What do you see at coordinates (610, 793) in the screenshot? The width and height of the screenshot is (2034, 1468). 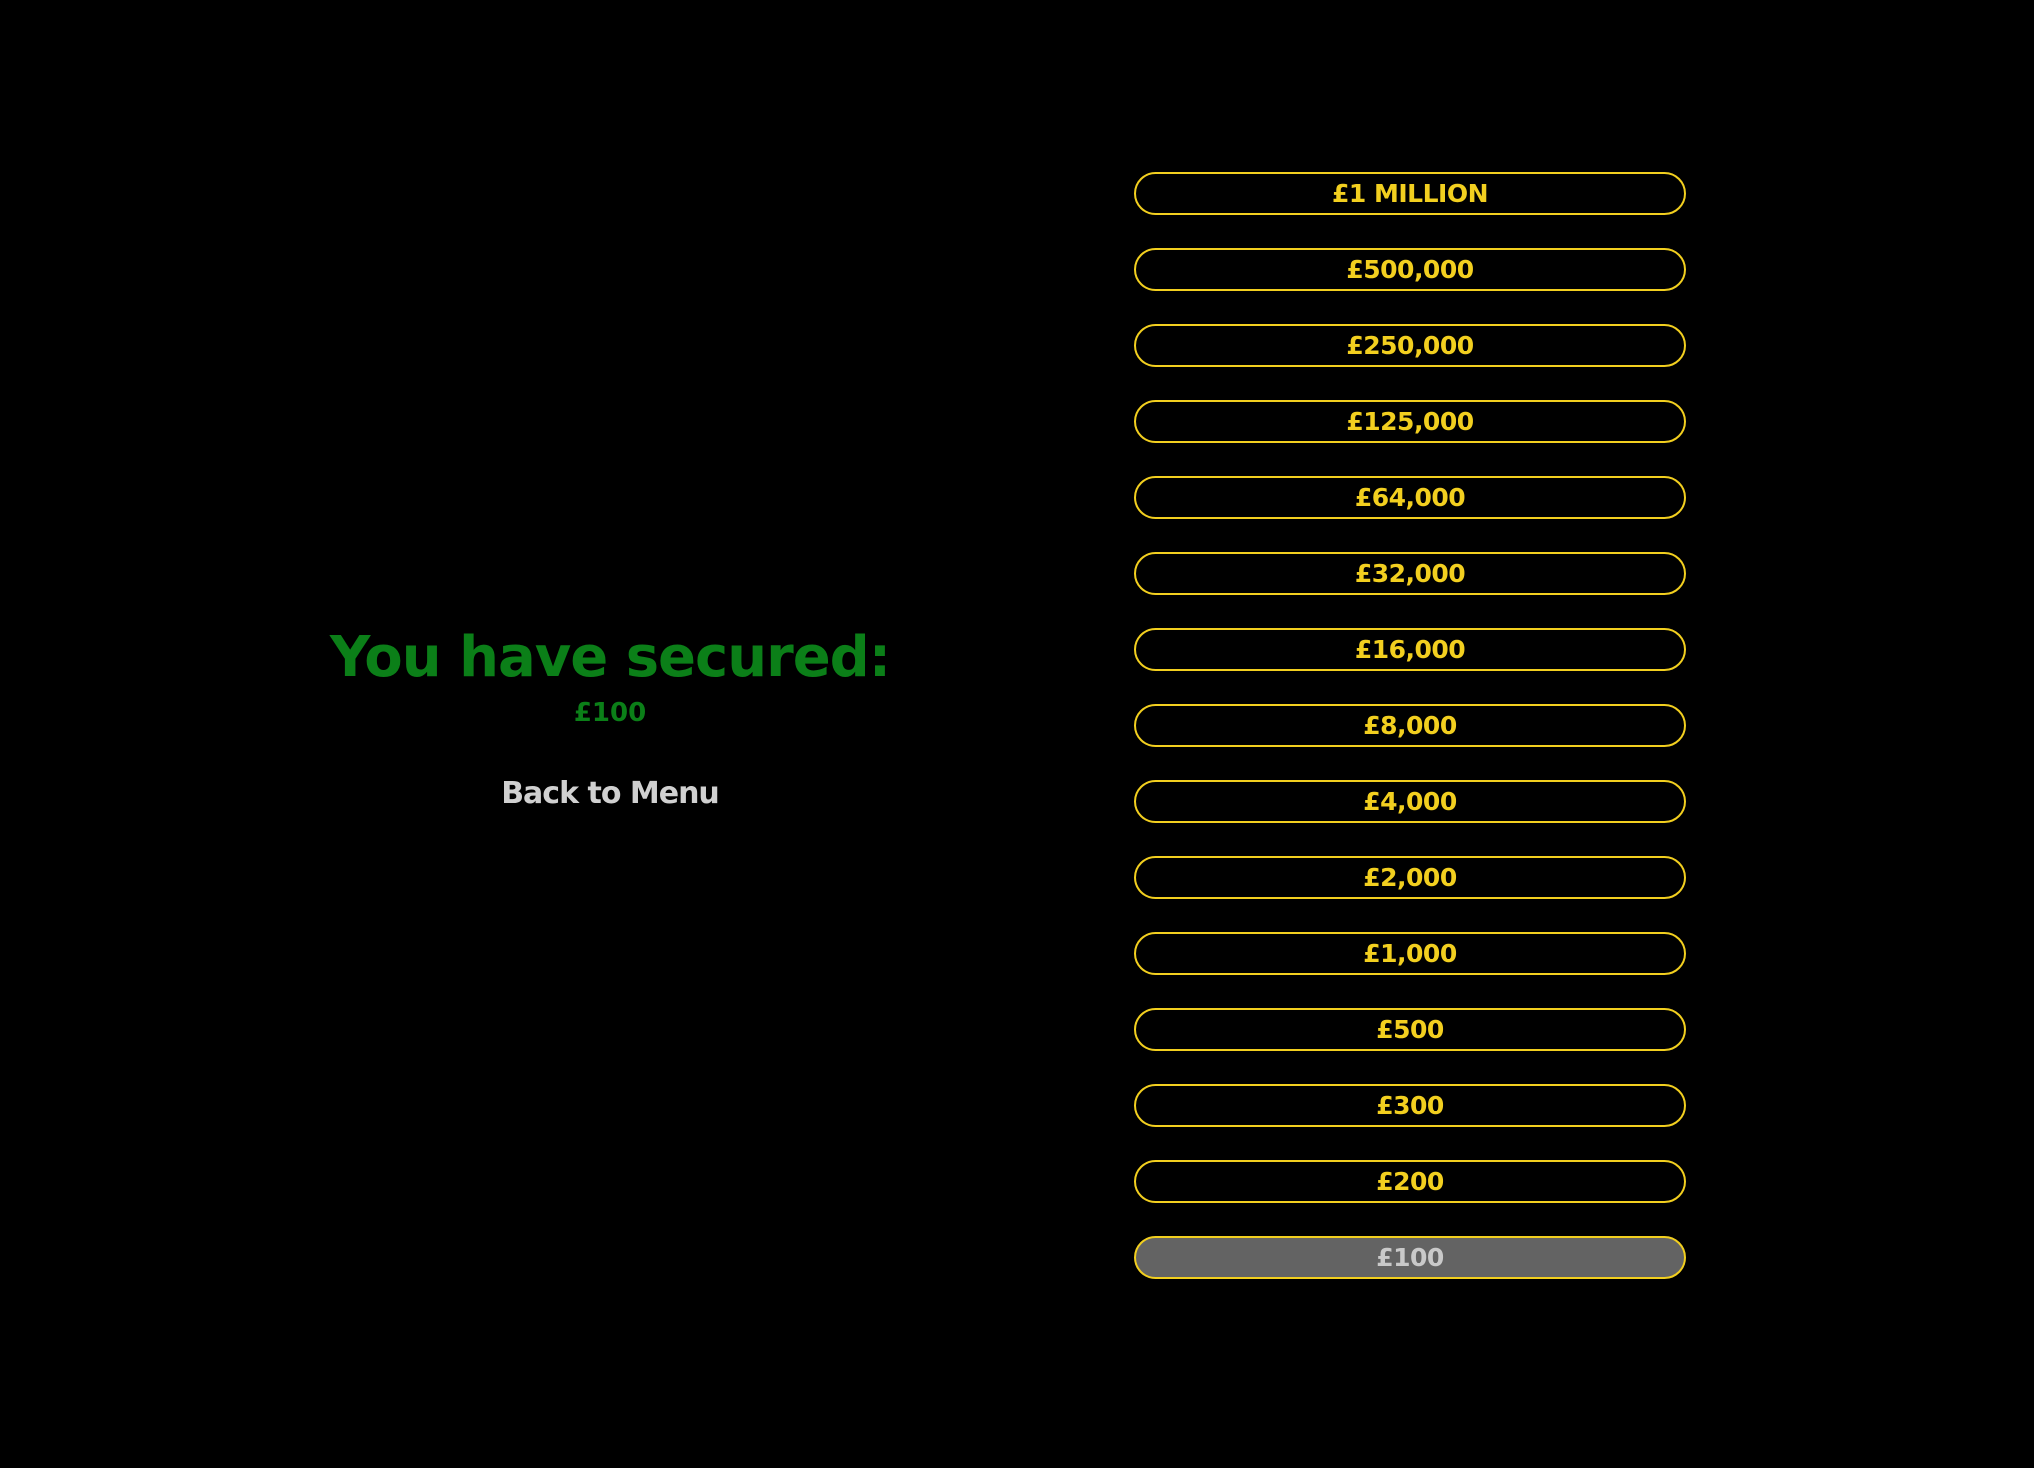 I see `back-to-menu-button: Back to Menu` at bounding box center [610, 793].